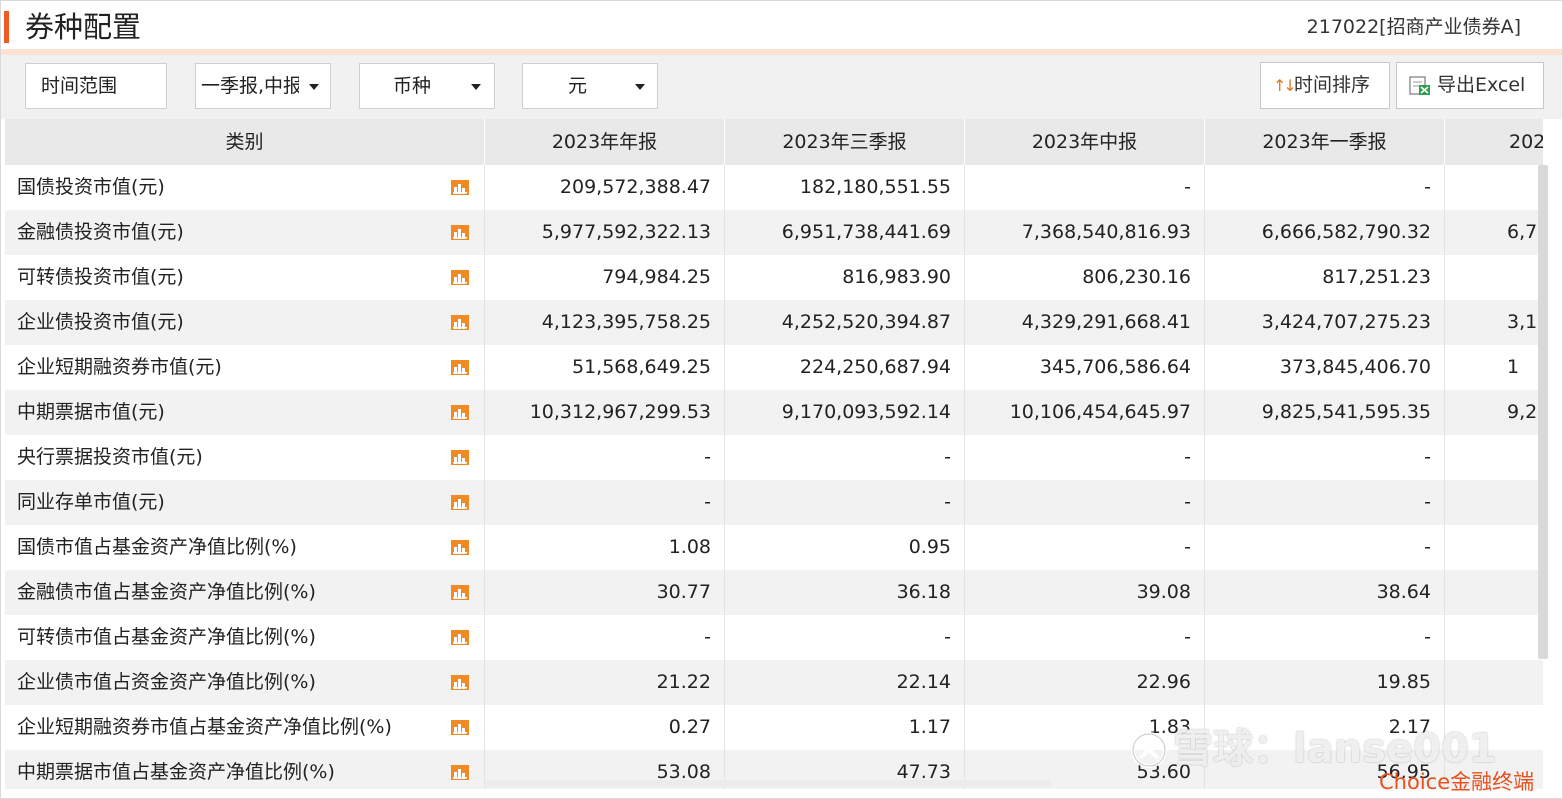  Describe the element at coordinates (605, 367) in the screenshot. I see `table-cell: 51,568,649.25` at that location.